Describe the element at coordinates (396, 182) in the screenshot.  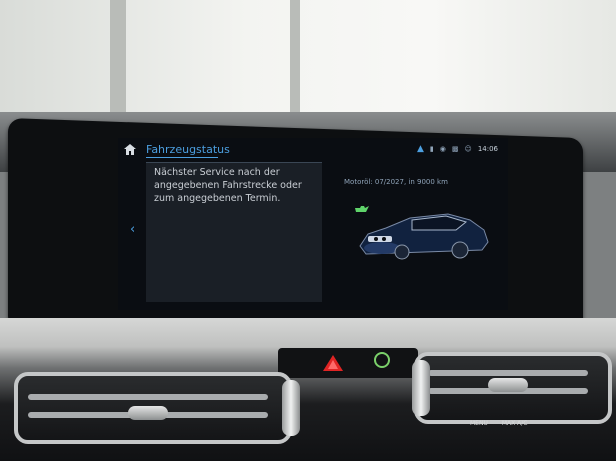
I see `oil-service-label: Motoröl: 07/2027, in 9000 km` at that location.